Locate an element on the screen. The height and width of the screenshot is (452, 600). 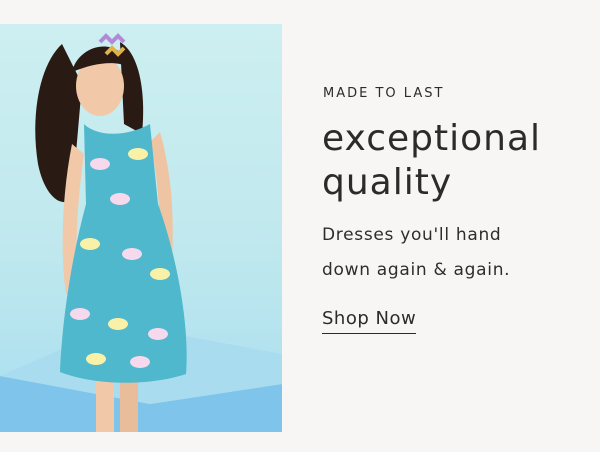
hair-clip is located at coordinates (112, 39).